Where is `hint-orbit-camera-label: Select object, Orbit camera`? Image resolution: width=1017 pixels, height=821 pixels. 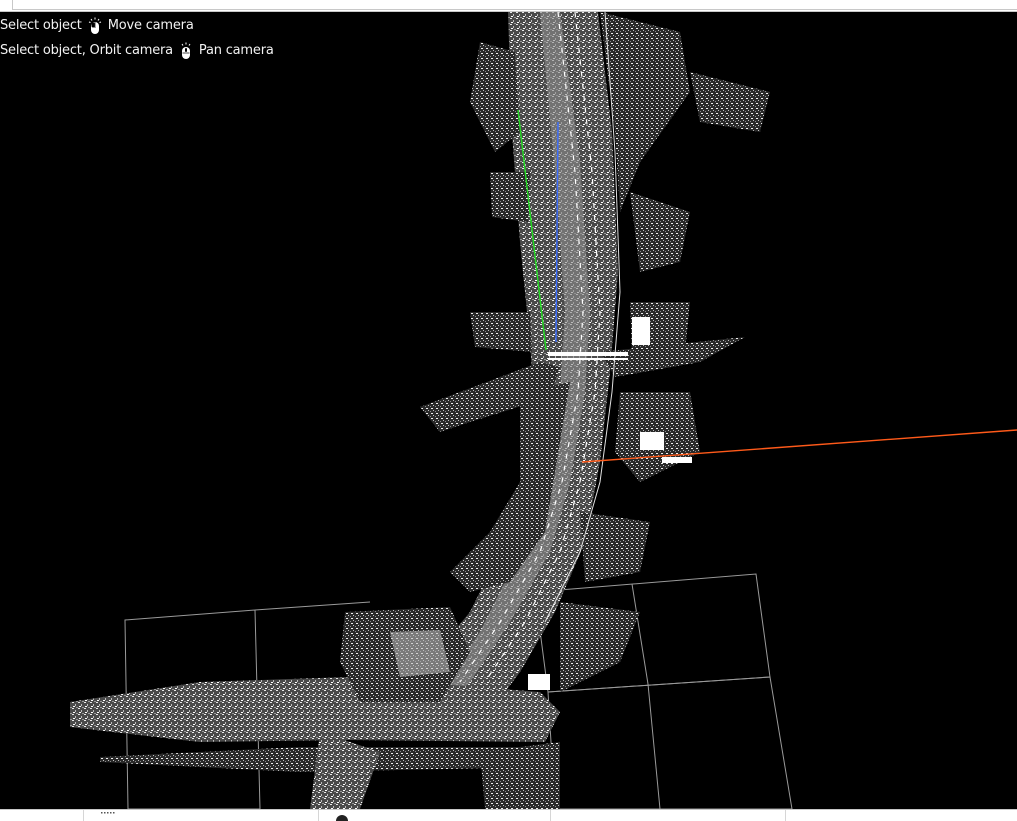
hint-orbit-camera-label: Select object, Orbit camera is located at coordinates (86, 50).